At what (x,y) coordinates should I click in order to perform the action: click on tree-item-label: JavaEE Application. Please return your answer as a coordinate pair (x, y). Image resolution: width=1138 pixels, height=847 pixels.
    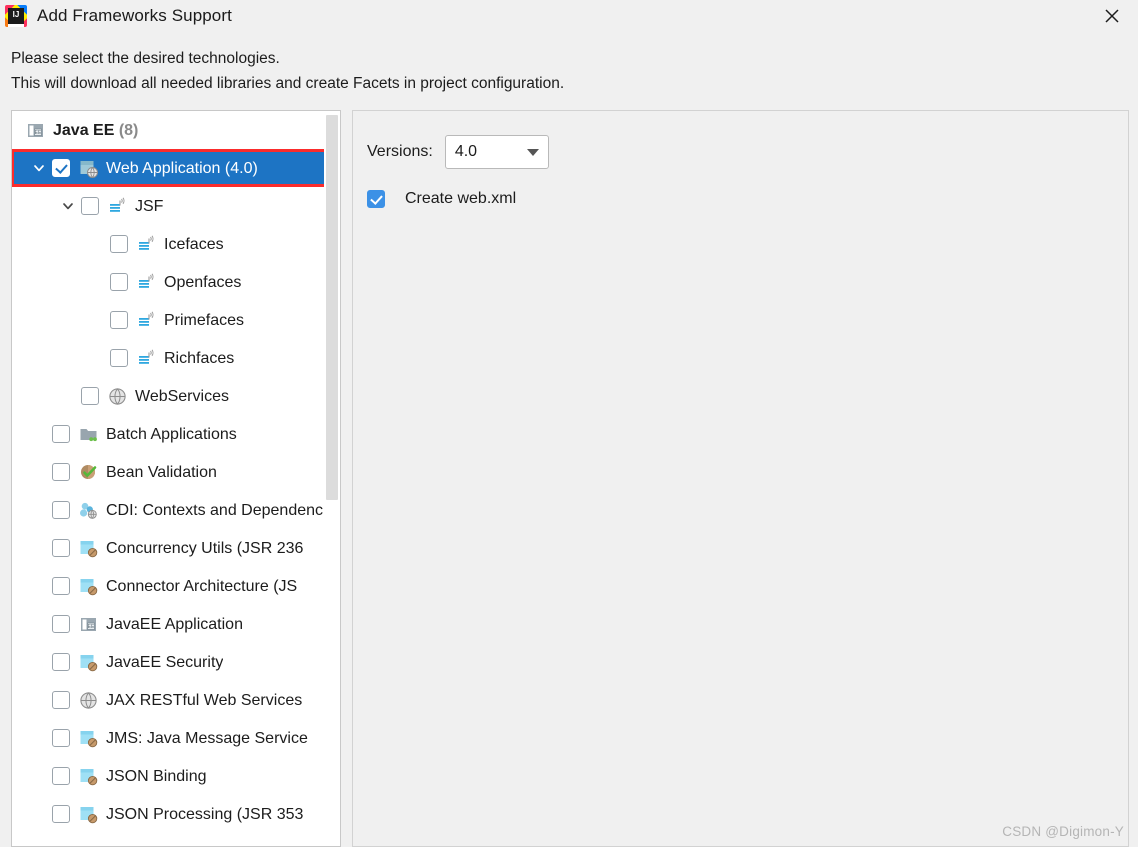
    Looking at the image, I should click on (174, 624).